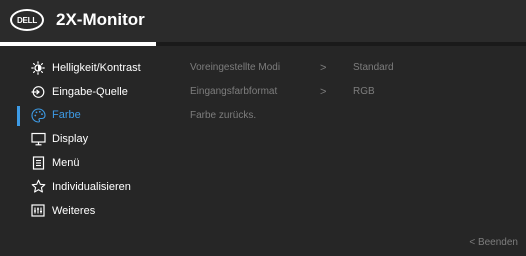  Describe the element at coordinates (90, 116) in the screenshot. I see `sidebar-item-color: Farbe` at that location.